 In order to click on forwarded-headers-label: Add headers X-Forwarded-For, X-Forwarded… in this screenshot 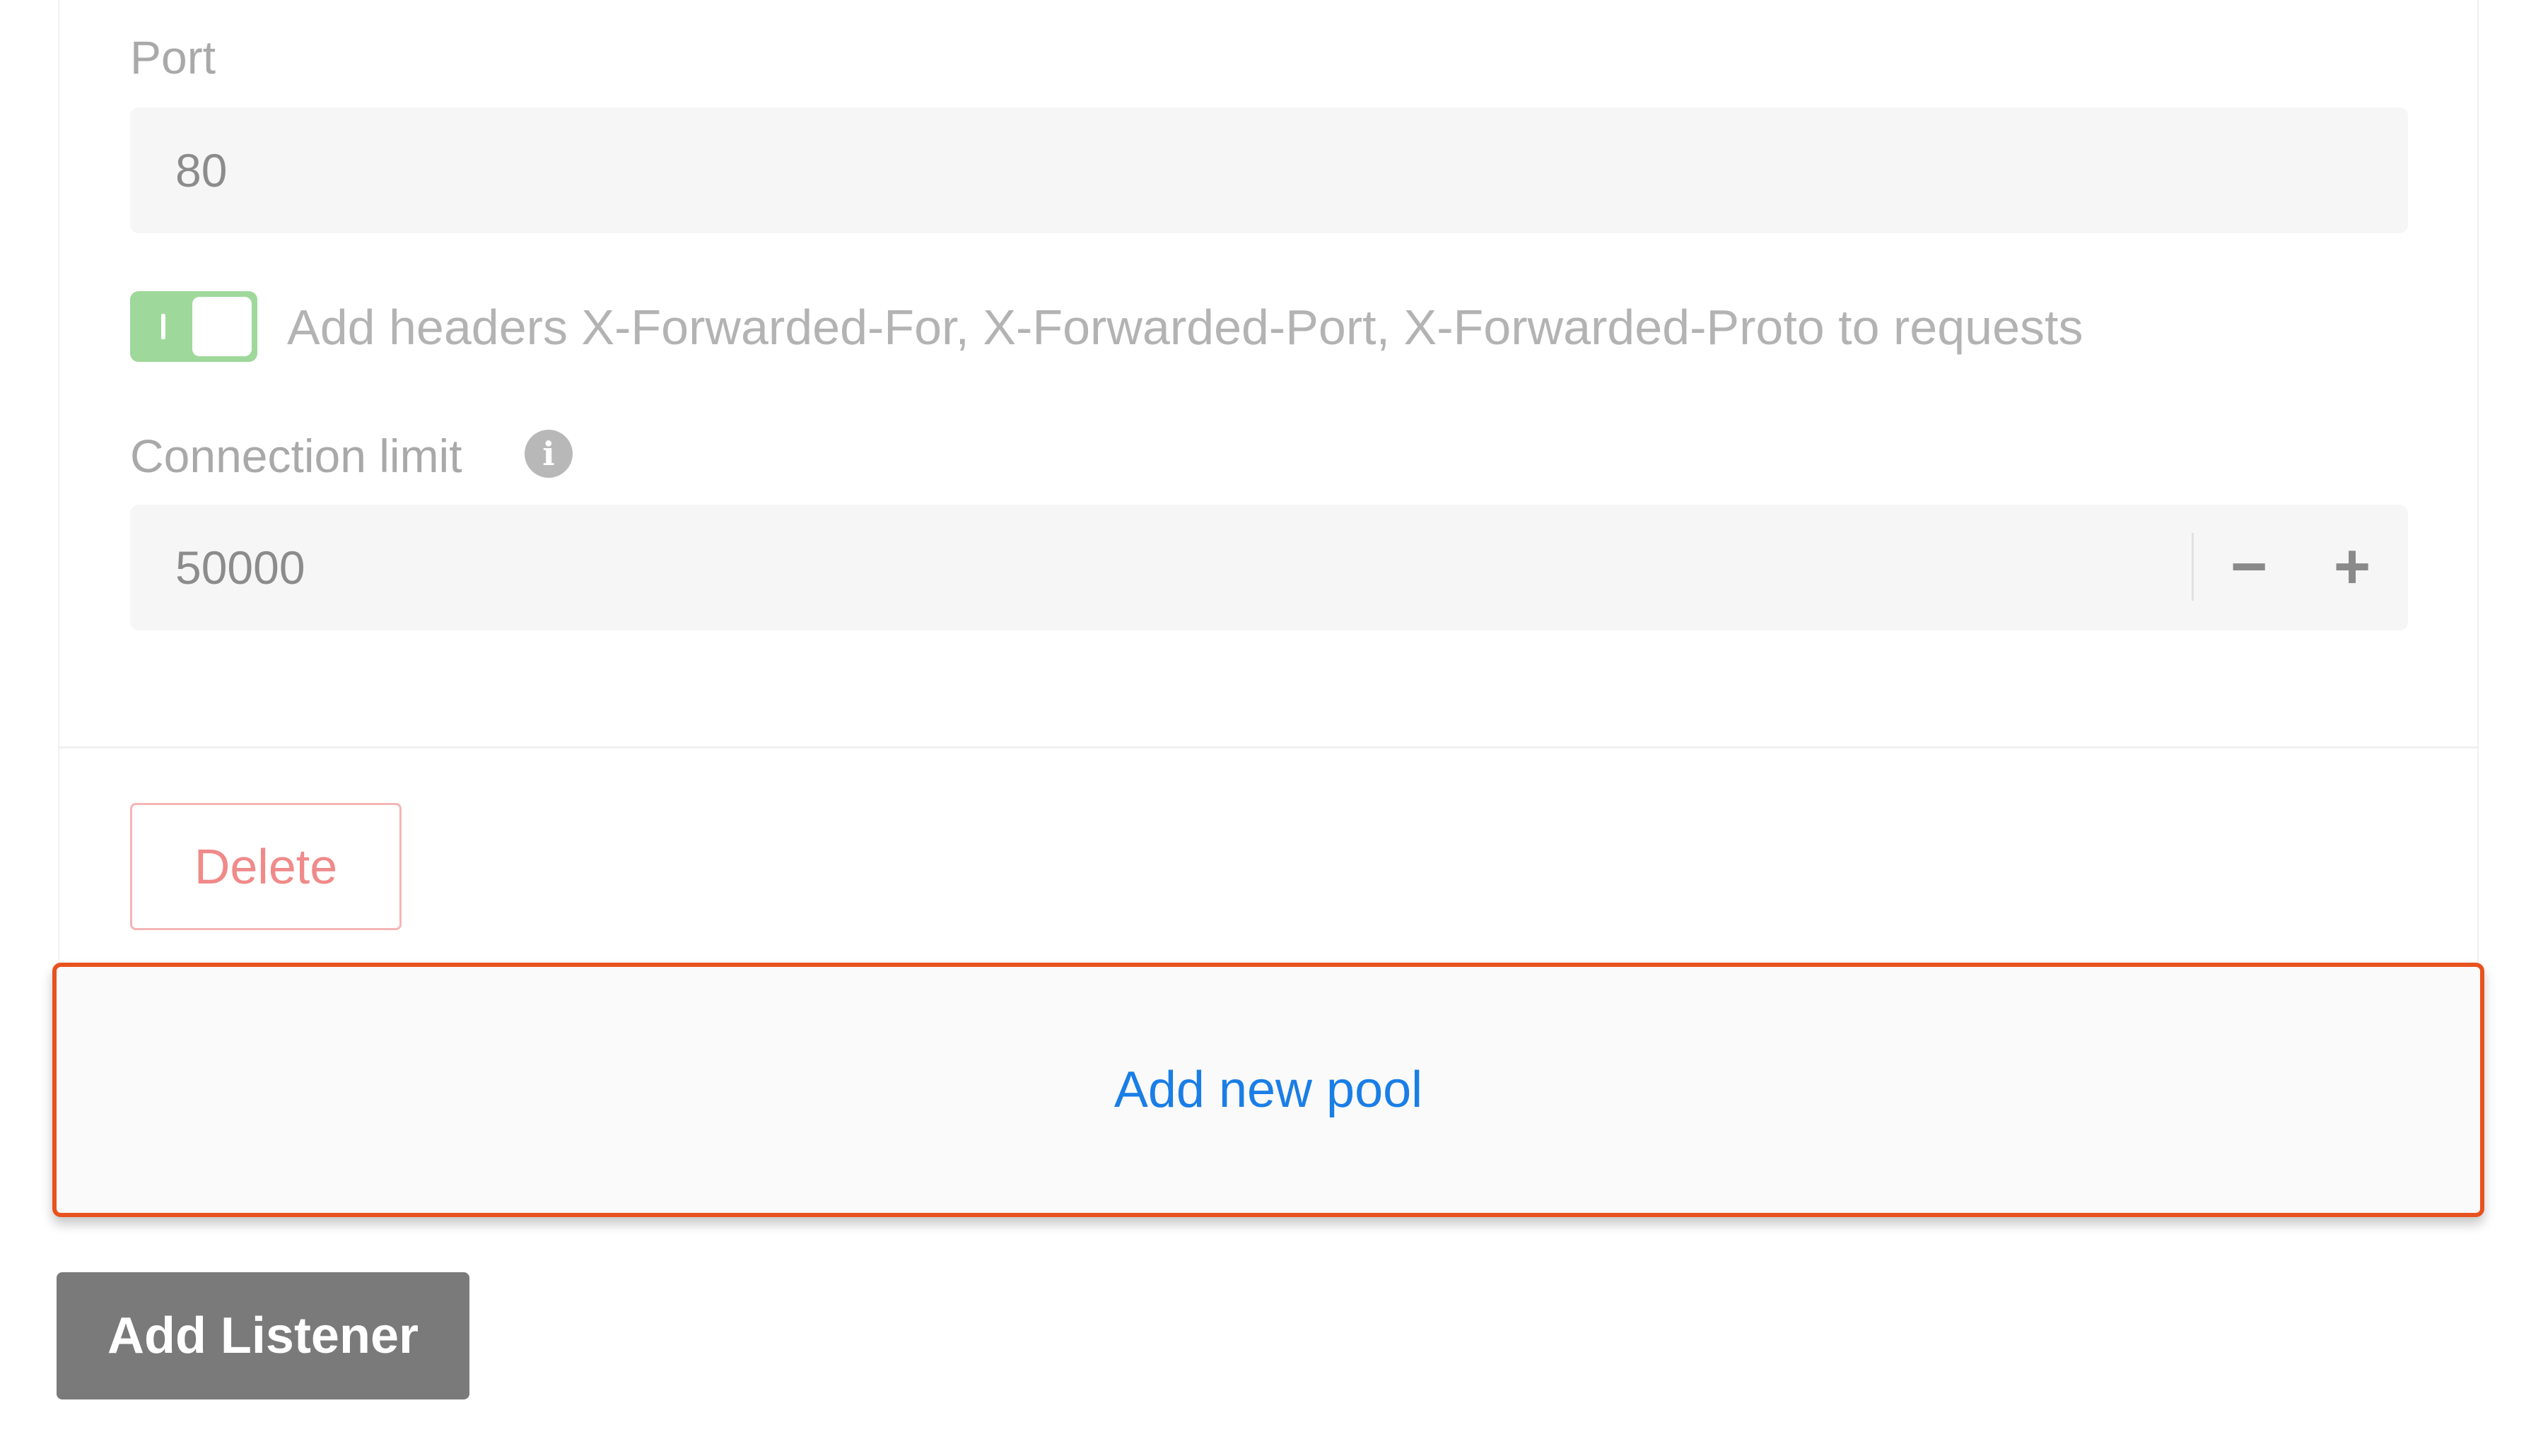, I will do `click(1185, 327)`.